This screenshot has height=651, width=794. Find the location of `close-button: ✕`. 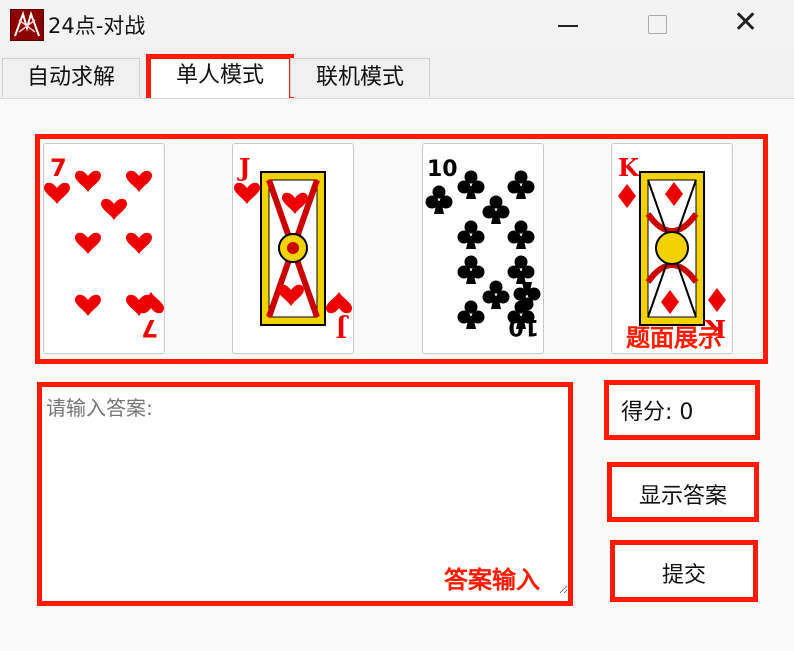

close-button: ✕ is located at coordinates (748, 23).